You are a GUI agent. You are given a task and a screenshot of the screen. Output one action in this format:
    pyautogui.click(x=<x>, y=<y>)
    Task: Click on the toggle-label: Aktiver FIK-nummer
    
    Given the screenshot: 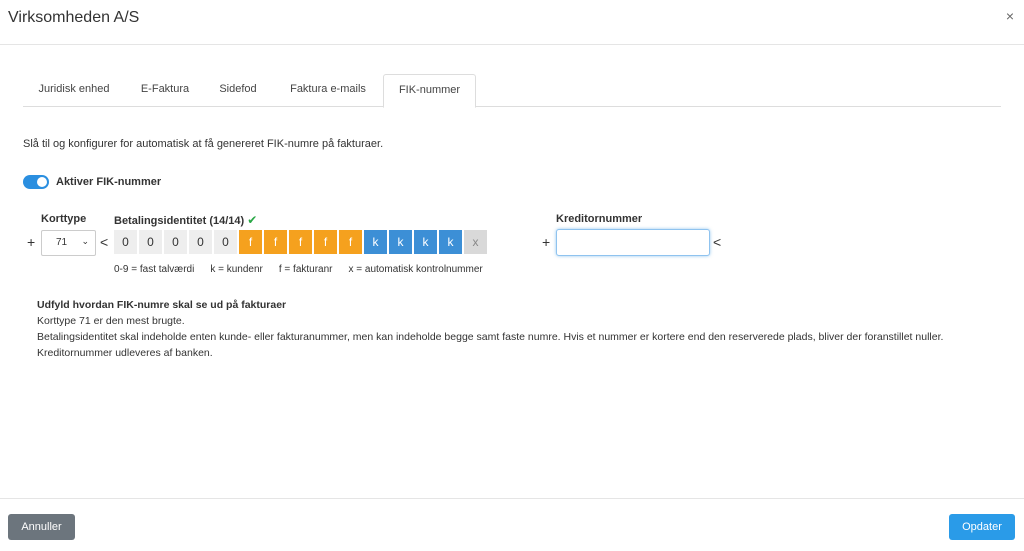 What is the action you would take?
    pyautogui.click(x=109, y=182)
    